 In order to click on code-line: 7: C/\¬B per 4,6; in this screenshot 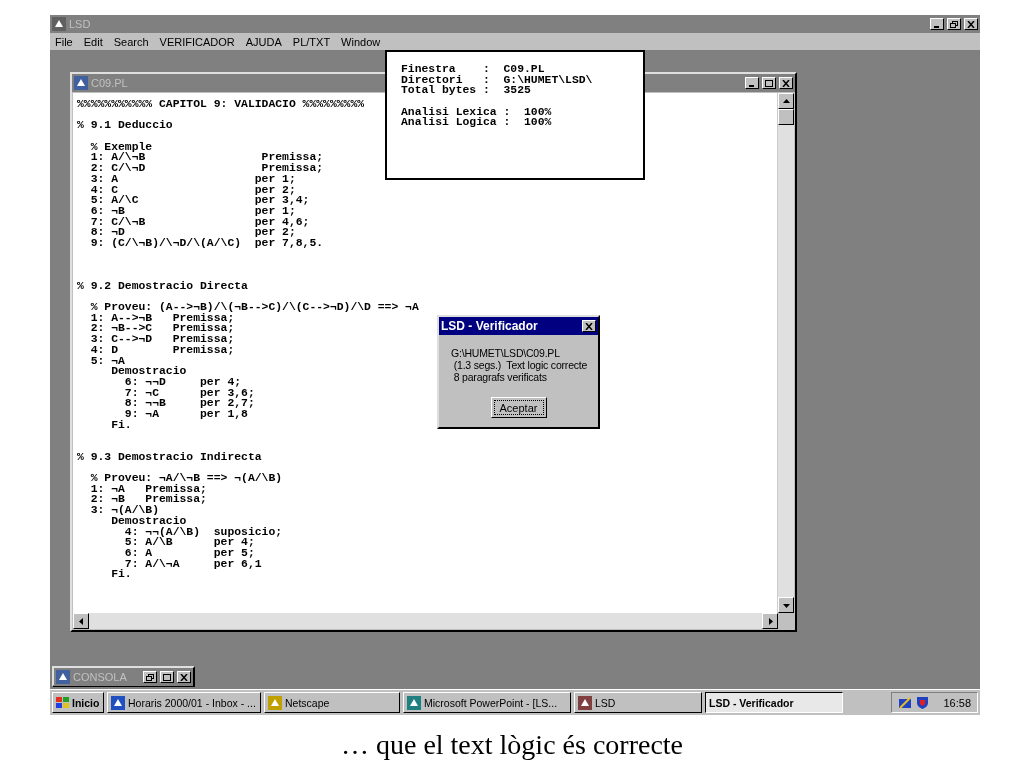, I will do `click(199, 222)`.